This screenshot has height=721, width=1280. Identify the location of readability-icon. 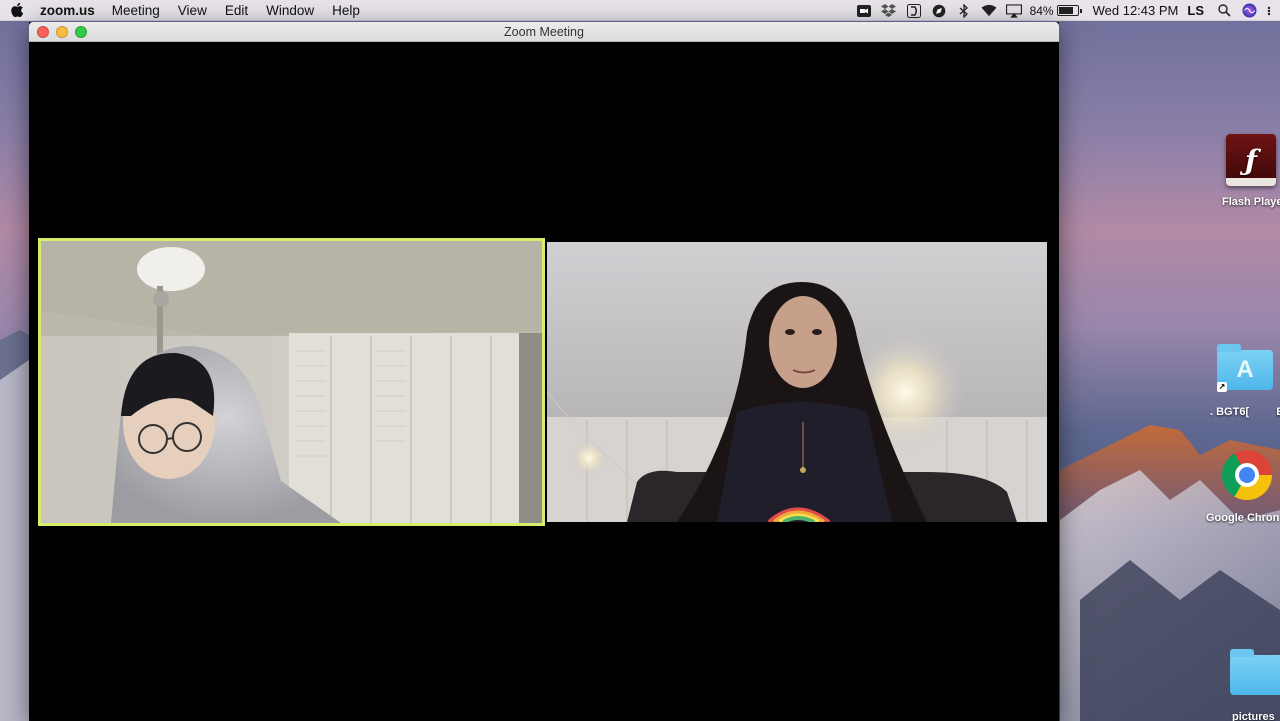
(914, 10).